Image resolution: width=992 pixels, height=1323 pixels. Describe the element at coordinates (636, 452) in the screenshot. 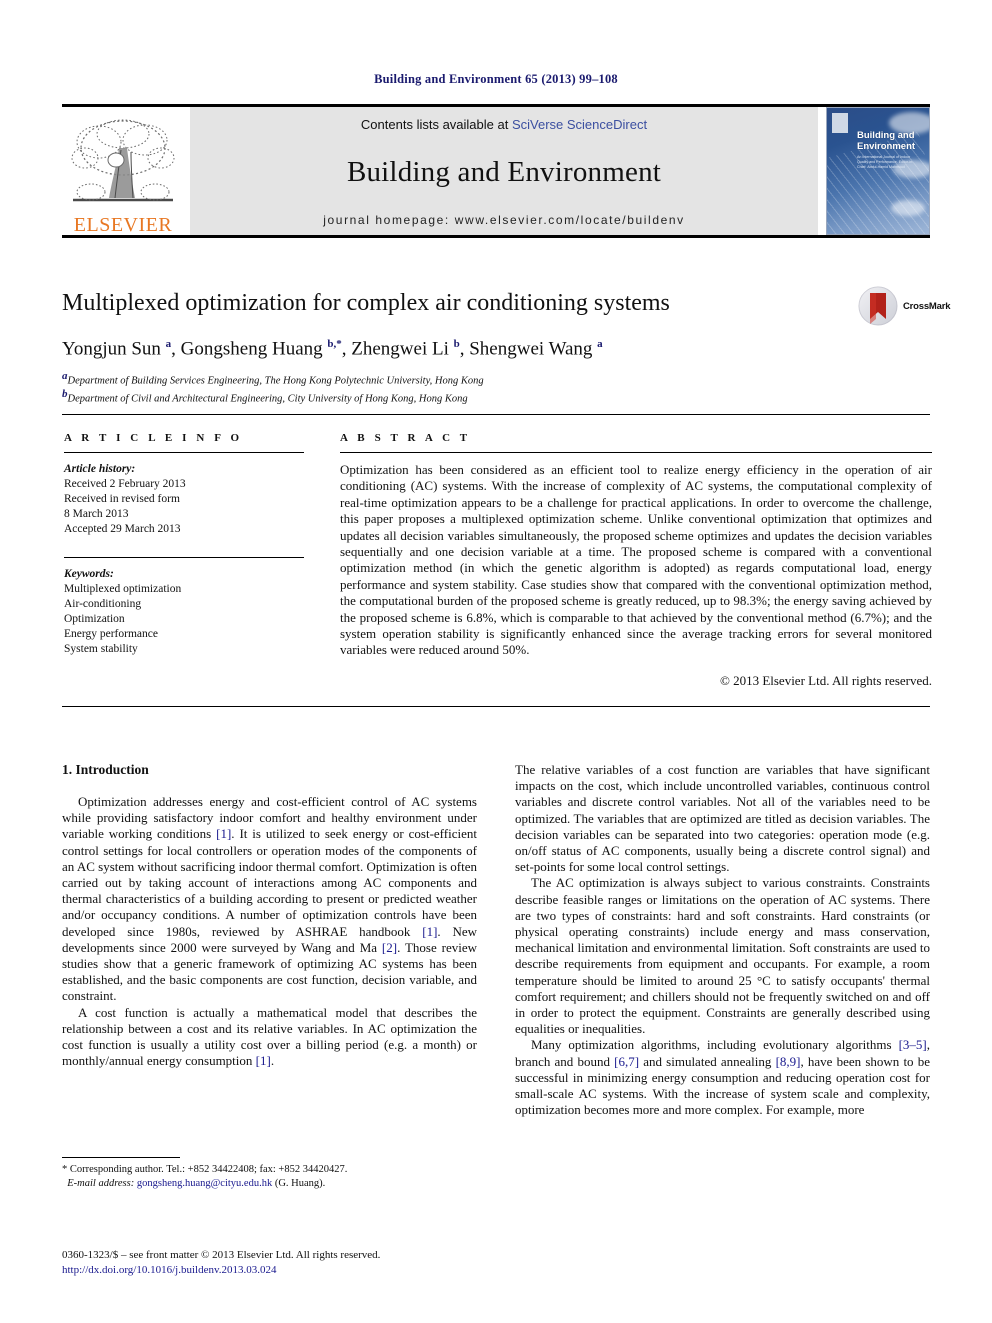

I see `abstract-heading-rule` at that location.